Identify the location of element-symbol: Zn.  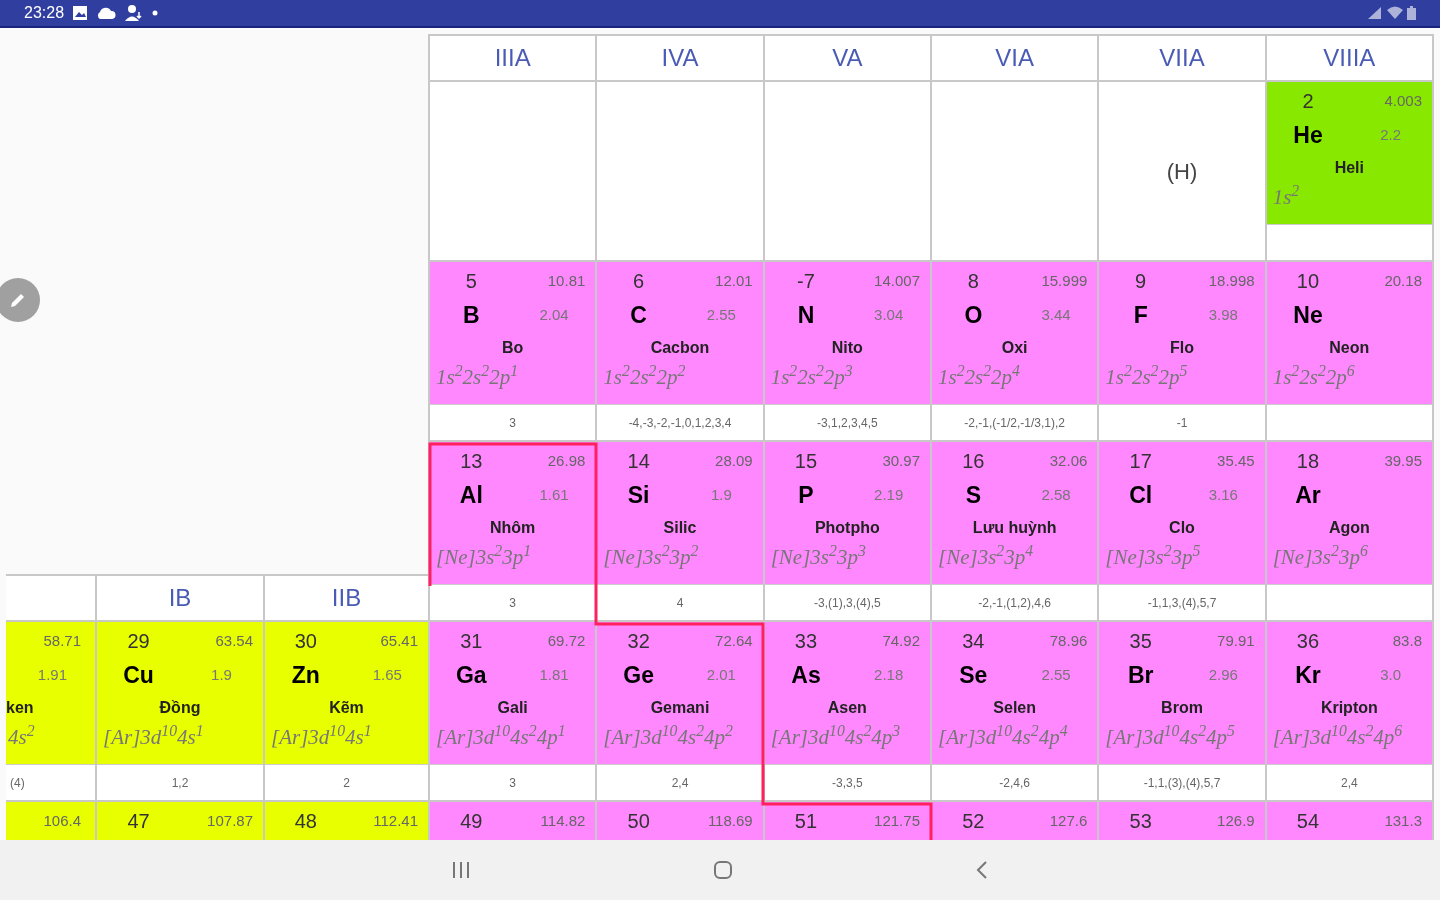
(305, 675).